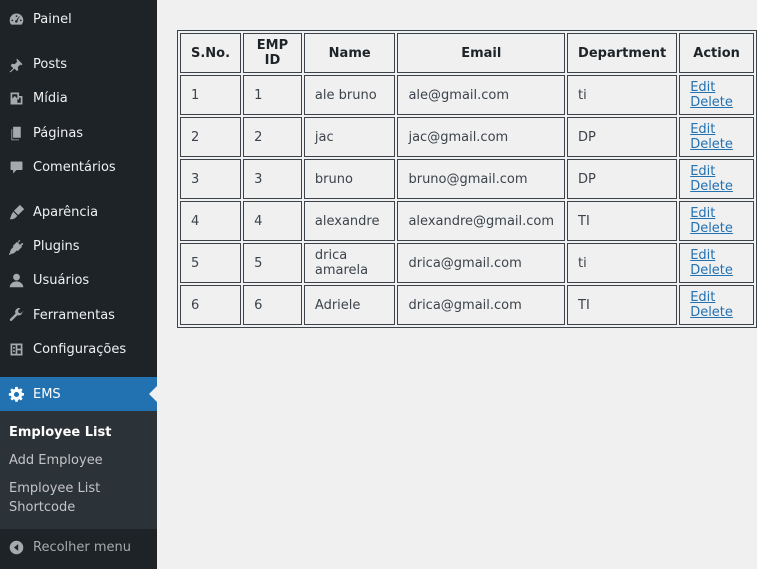  What do you see at coordinates (16, 19) in the screenshot?
I see `dashboard-icon` at bounding box center [16, 19].